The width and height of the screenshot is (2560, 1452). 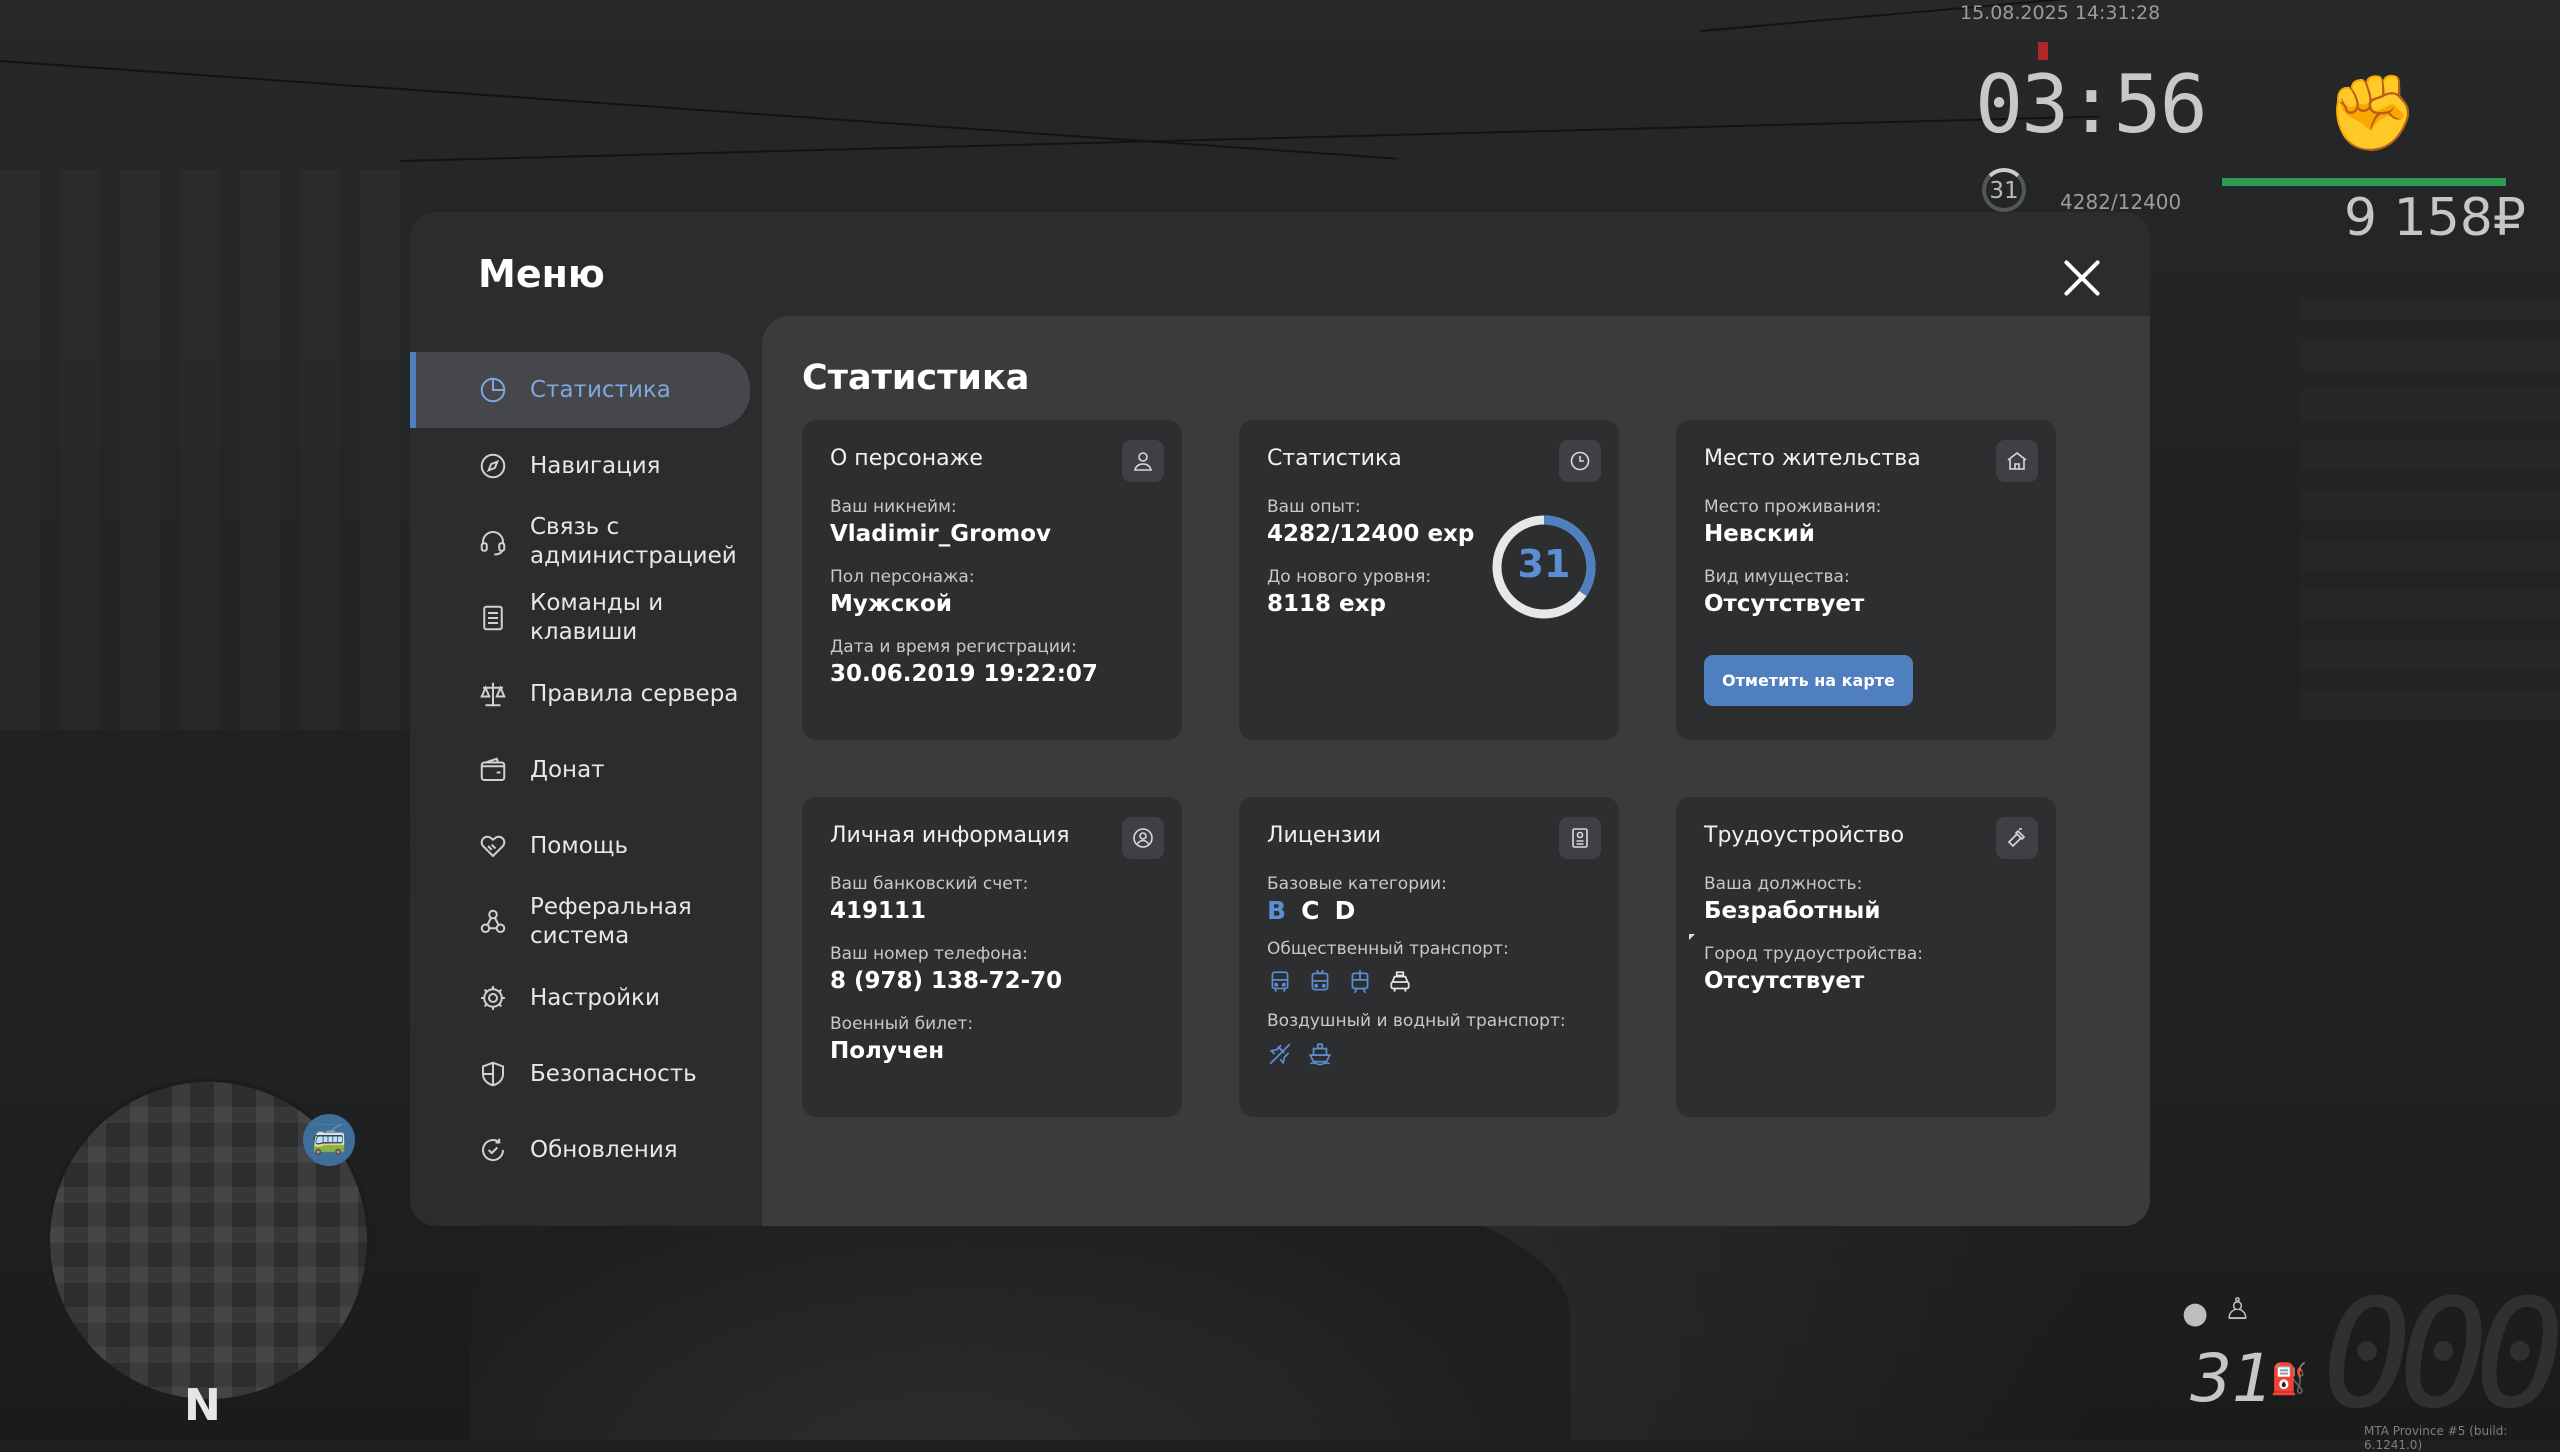 What do you see at coordinates (1792, 911) in the screenshot?
I see `position-value: Безработный` at bounding box center [1792, 911].